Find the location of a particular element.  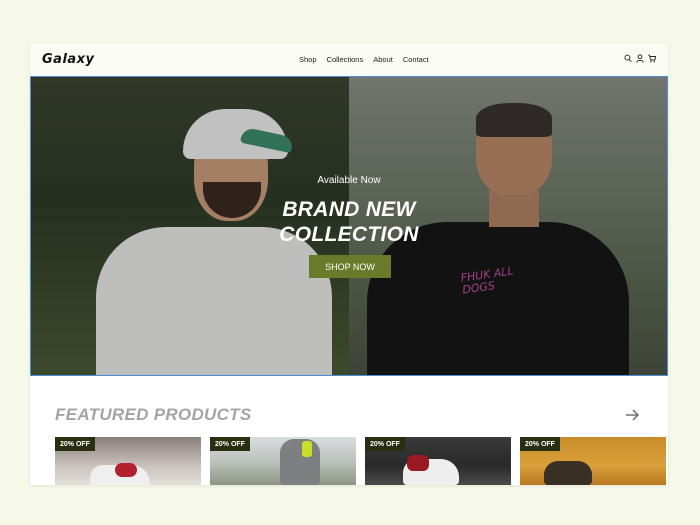

hero-subtitle: Available Now is located at coordinates (349, 180).